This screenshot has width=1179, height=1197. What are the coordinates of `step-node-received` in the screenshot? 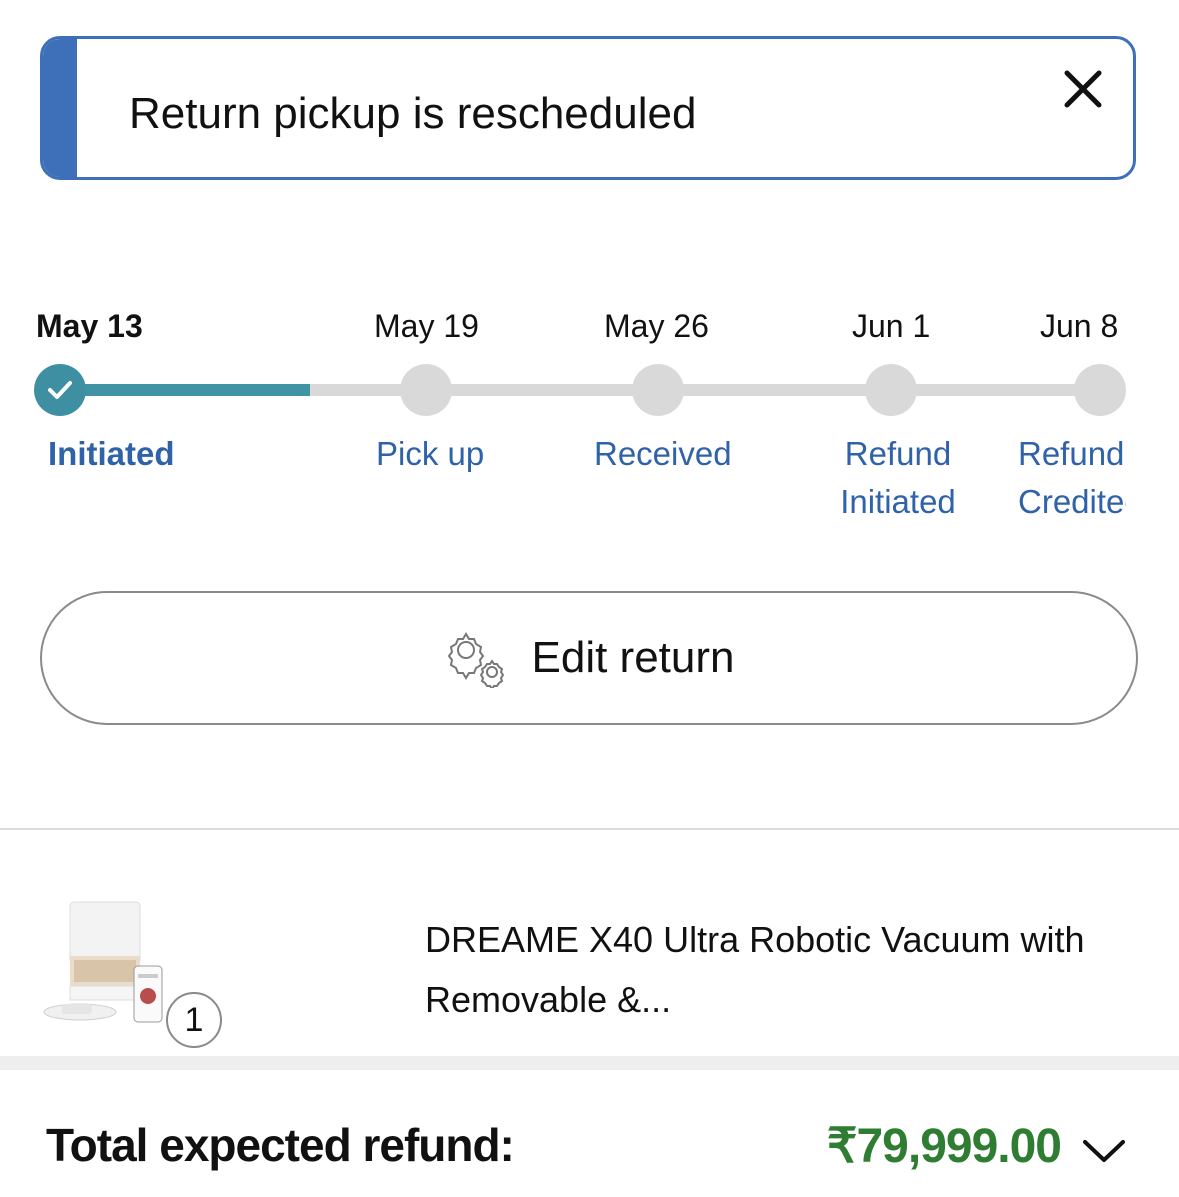 It's located at (658, 390).